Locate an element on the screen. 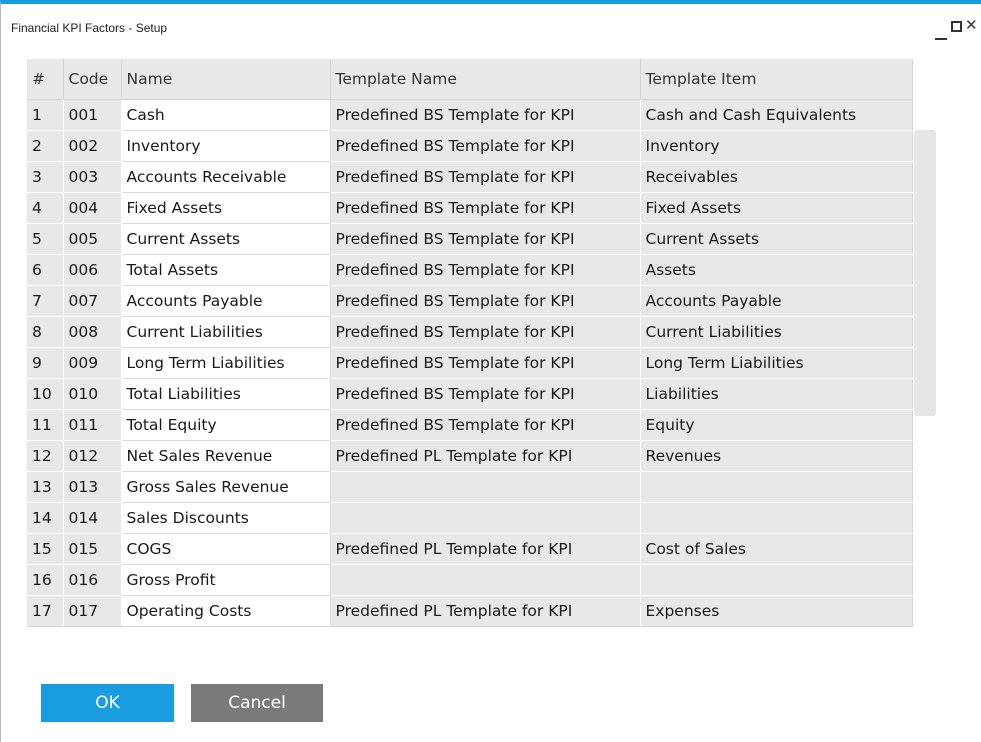  cell-name: Inventory is located at coordinates (226, 146).